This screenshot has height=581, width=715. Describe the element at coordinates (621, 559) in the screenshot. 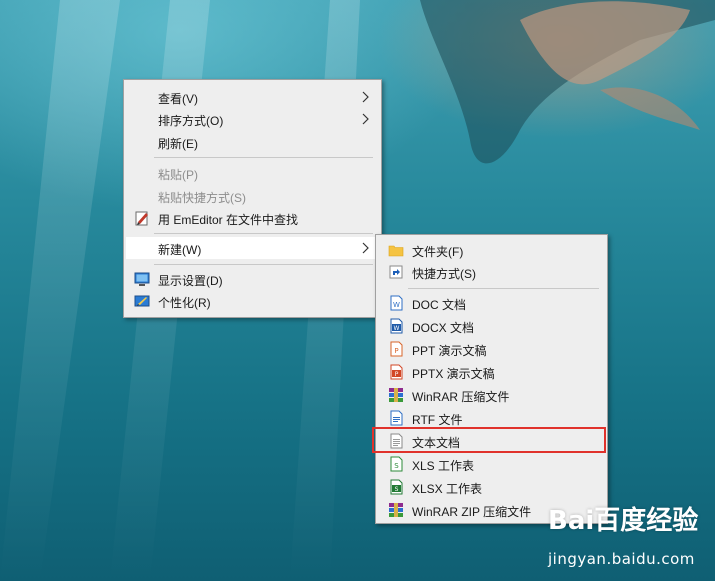

I see `watermark-url: jingyan.baidu.com` at that location.